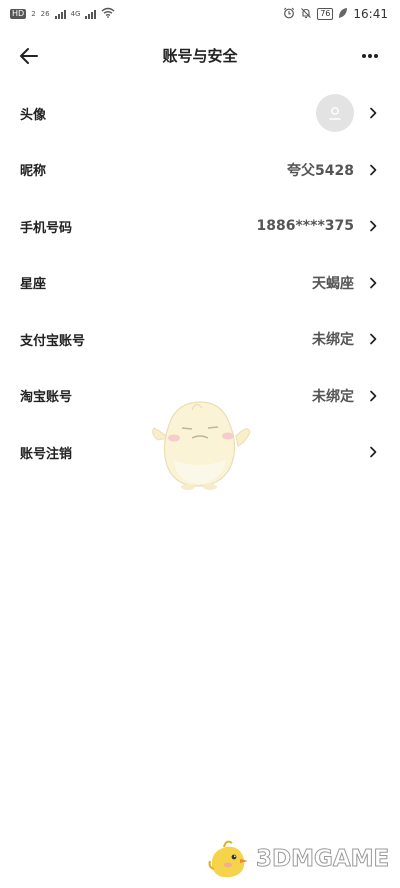 This screenshot has height=888, width=400. Describe the element at coordinates (325, 14) in the screenshot. I see `battery-indicator: 76` at that location.